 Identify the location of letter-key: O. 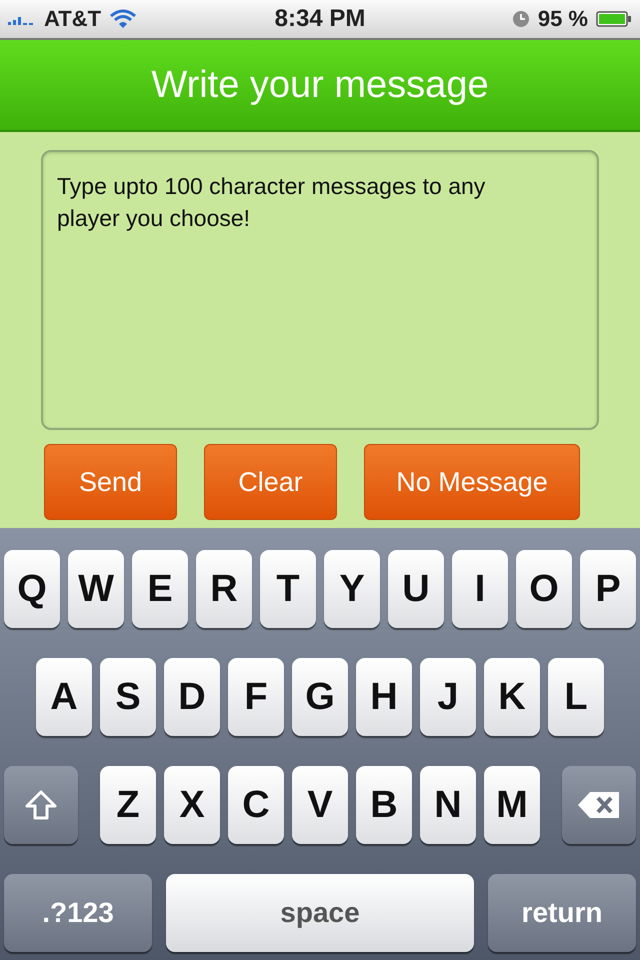
(544, 589).